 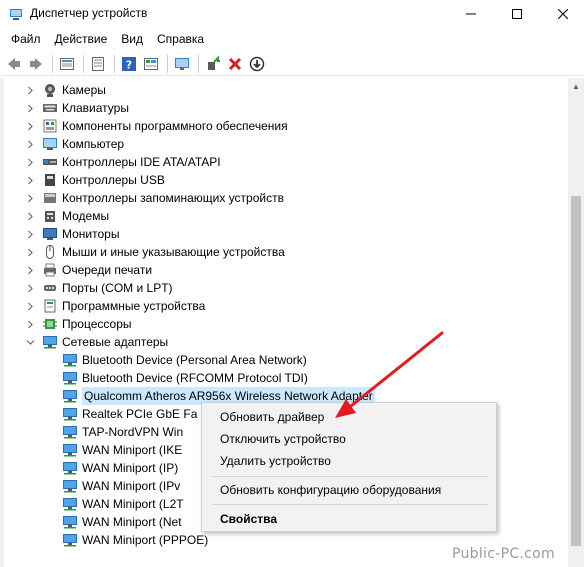 I want to click on list-icon, so click(x=98, y=63).